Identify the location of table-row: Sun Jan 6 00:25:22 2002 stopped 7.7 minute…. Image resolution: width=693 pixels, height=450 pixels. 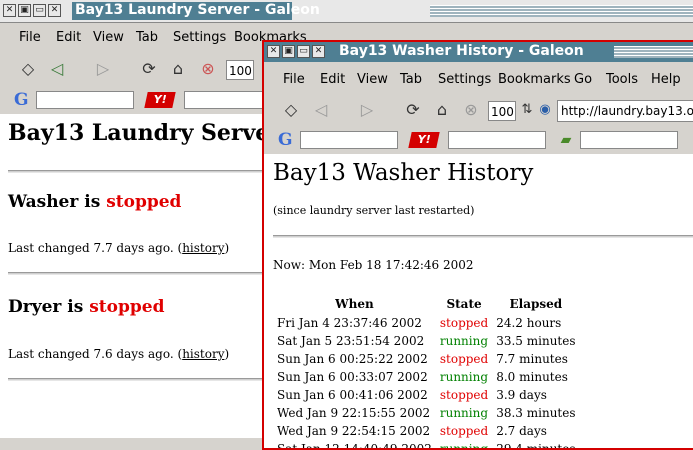
(422, 359).